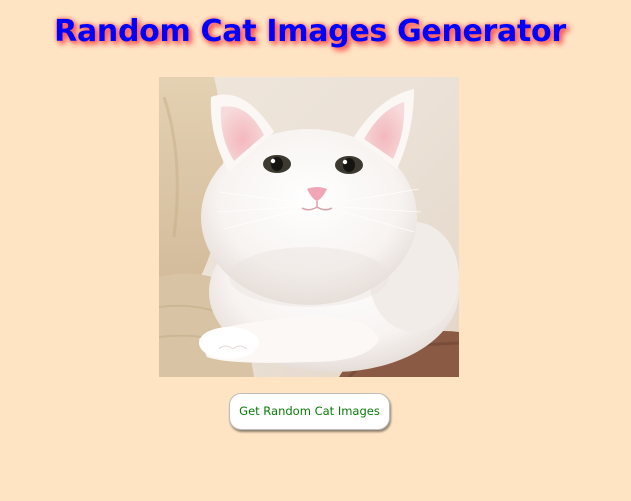 Image resolution: width=631 pixels, height=501 pixels. Describe the element at coordinates (309, 411) in the screenshot. I see `get-random-cat-images-button: Get Random Cat Images` at that location.